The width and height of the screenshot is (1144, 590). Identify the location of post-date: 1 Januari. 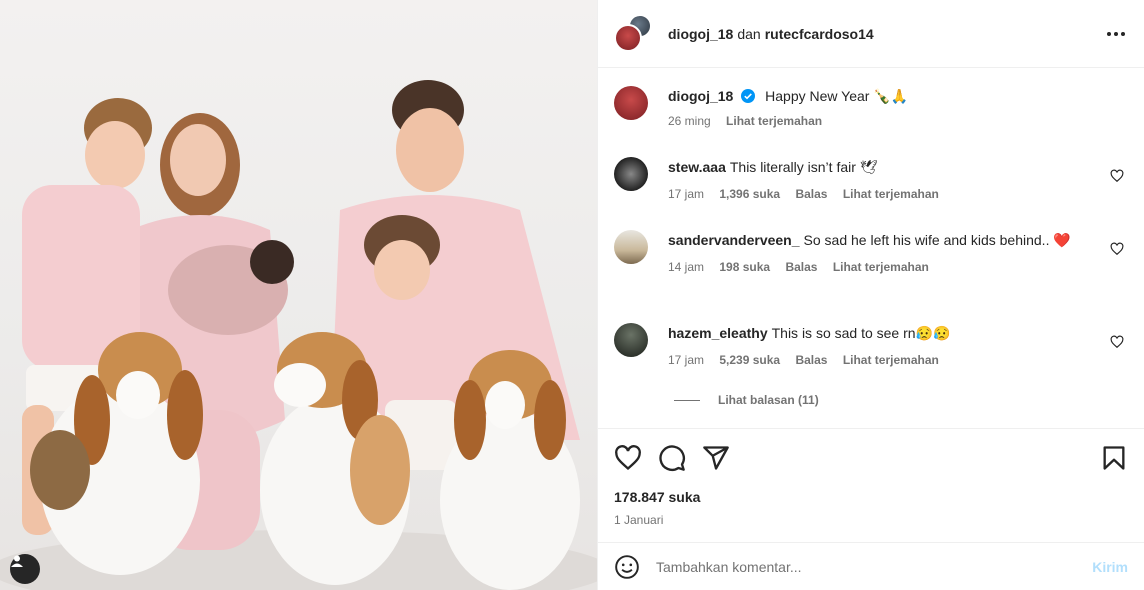
(871, 520).